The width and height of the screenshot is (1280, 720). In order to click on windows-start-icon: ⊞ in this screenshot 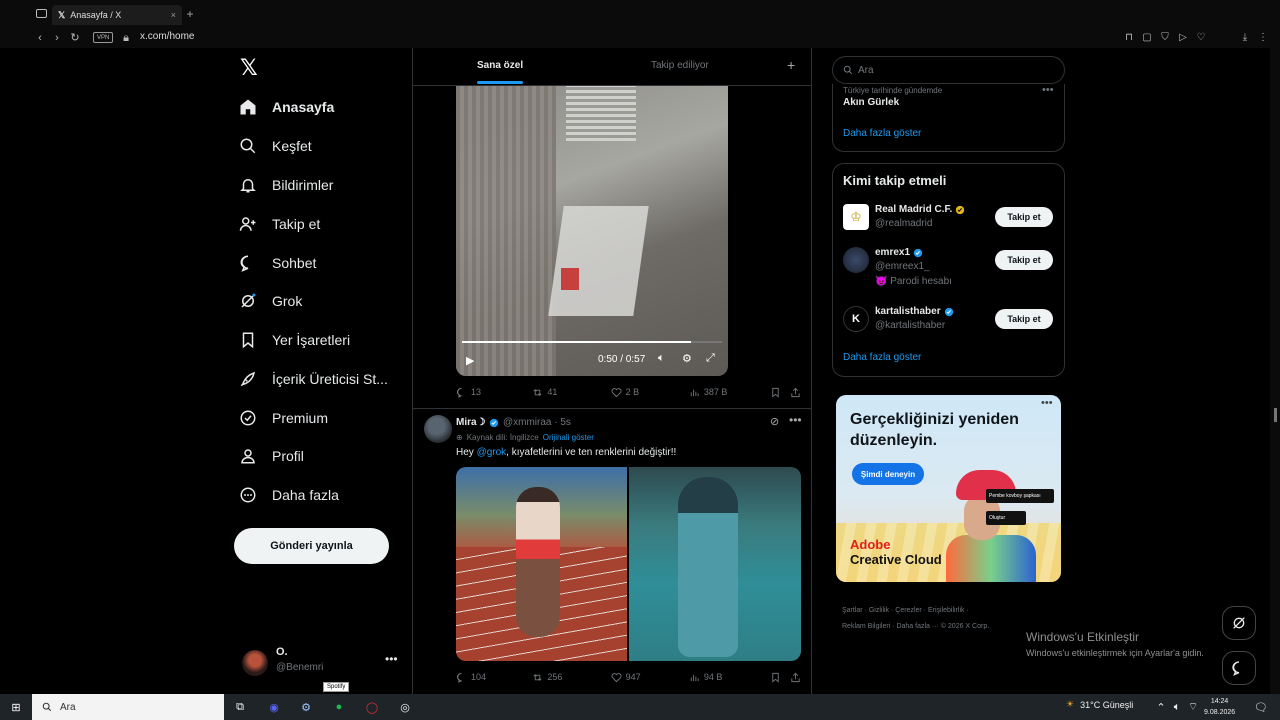, I will do `click(16, 707)`.